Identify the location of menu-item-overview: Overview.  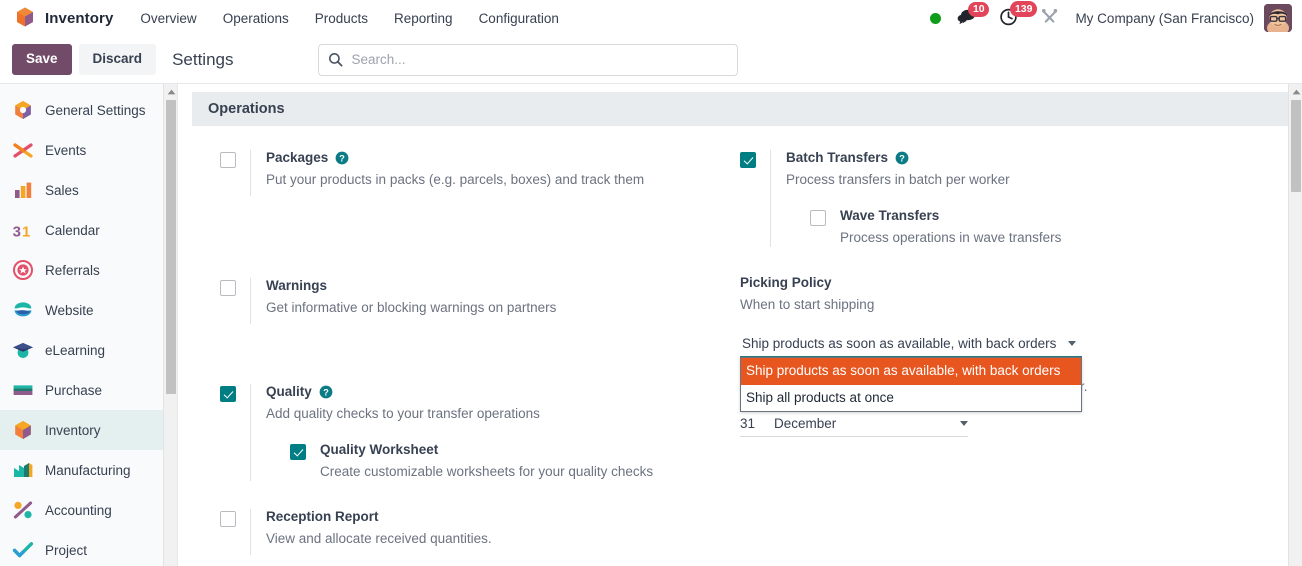
(168, 18).